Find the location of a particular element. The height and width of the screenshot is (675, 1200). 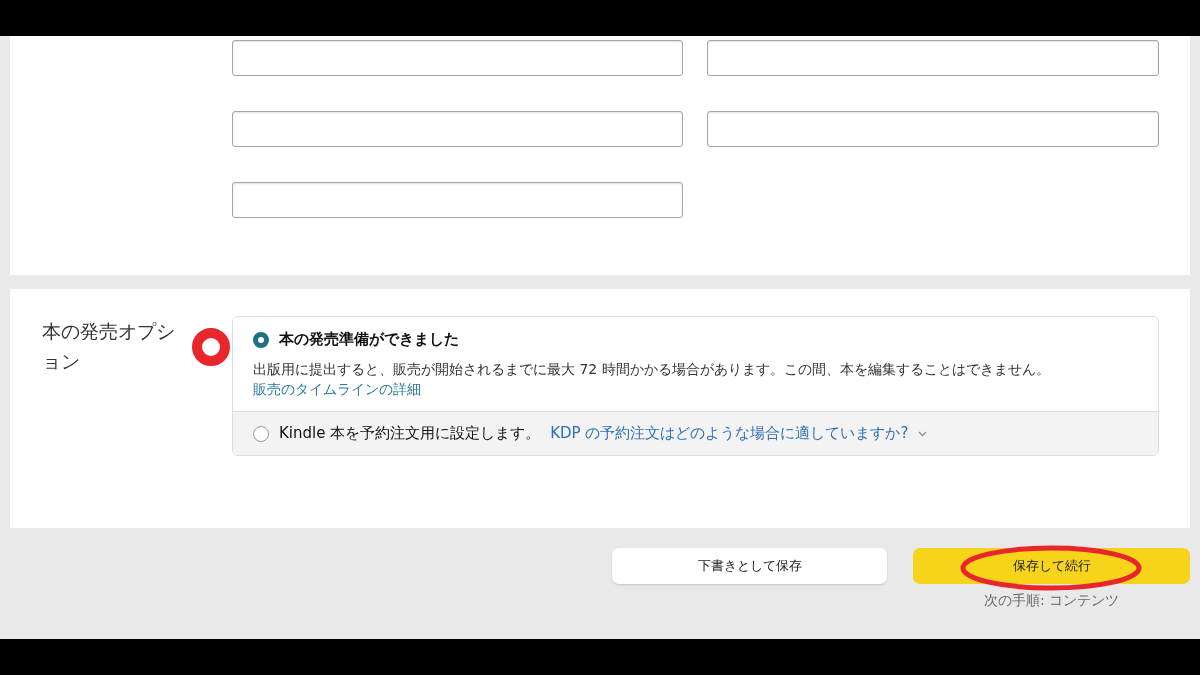

option-description: 出版用に提出すると、販売が開始されるまでに最大 72 時間かかる場合があります。この間、本を編集することはできません。 販売のタイムラインの詳細 is located at coordinates (652, 379).